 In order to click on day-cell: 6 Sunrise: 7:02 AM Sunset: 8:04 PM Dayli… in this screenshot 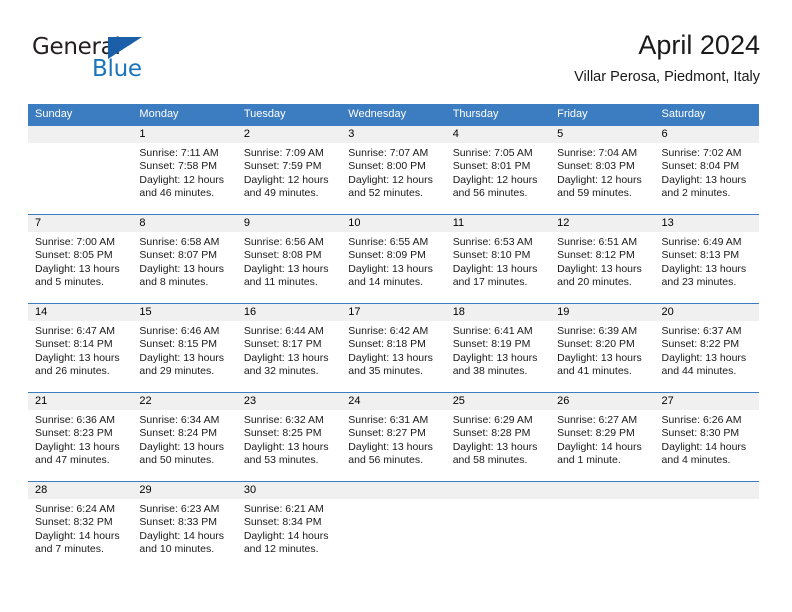, I will do `click(706, 170)`.